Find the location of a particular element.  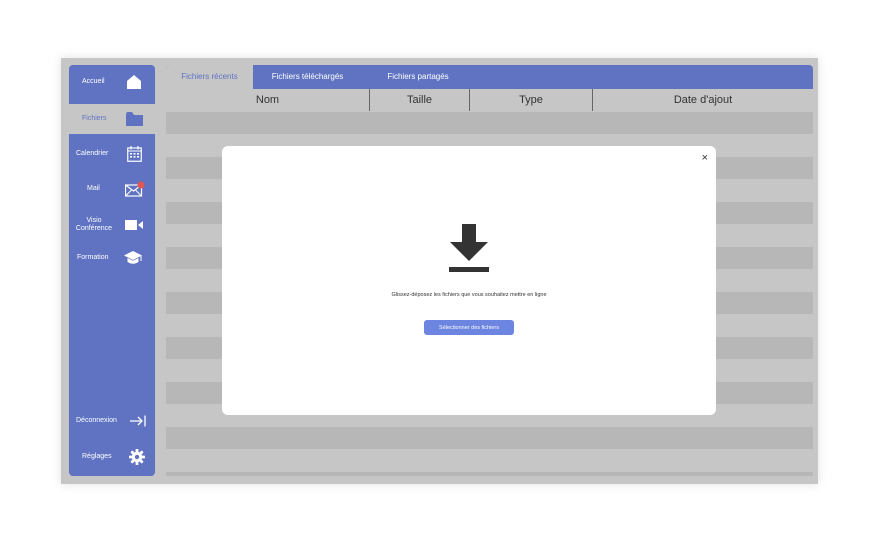

close-icon: × is located at coordinates (705, 158).